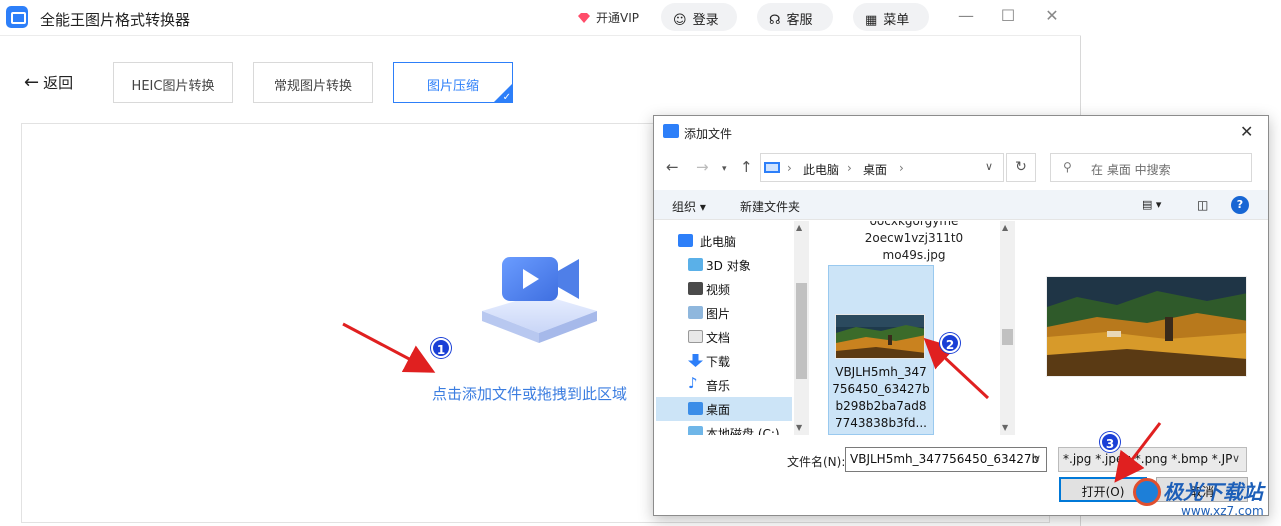 This screenshot has width=1281, height=526. What do you see at coordinates (989, 166) in the screenshot?
I see `address-dropdown-icon: ∨` at bounding box center [989, 166].